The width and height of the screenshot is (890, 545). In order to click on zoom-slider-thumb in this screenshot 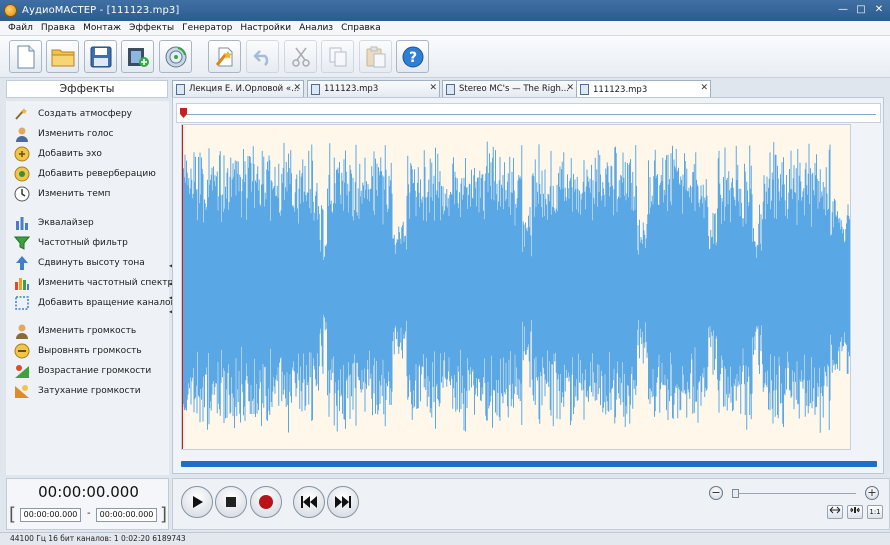, I will do `click(735, 493)`.